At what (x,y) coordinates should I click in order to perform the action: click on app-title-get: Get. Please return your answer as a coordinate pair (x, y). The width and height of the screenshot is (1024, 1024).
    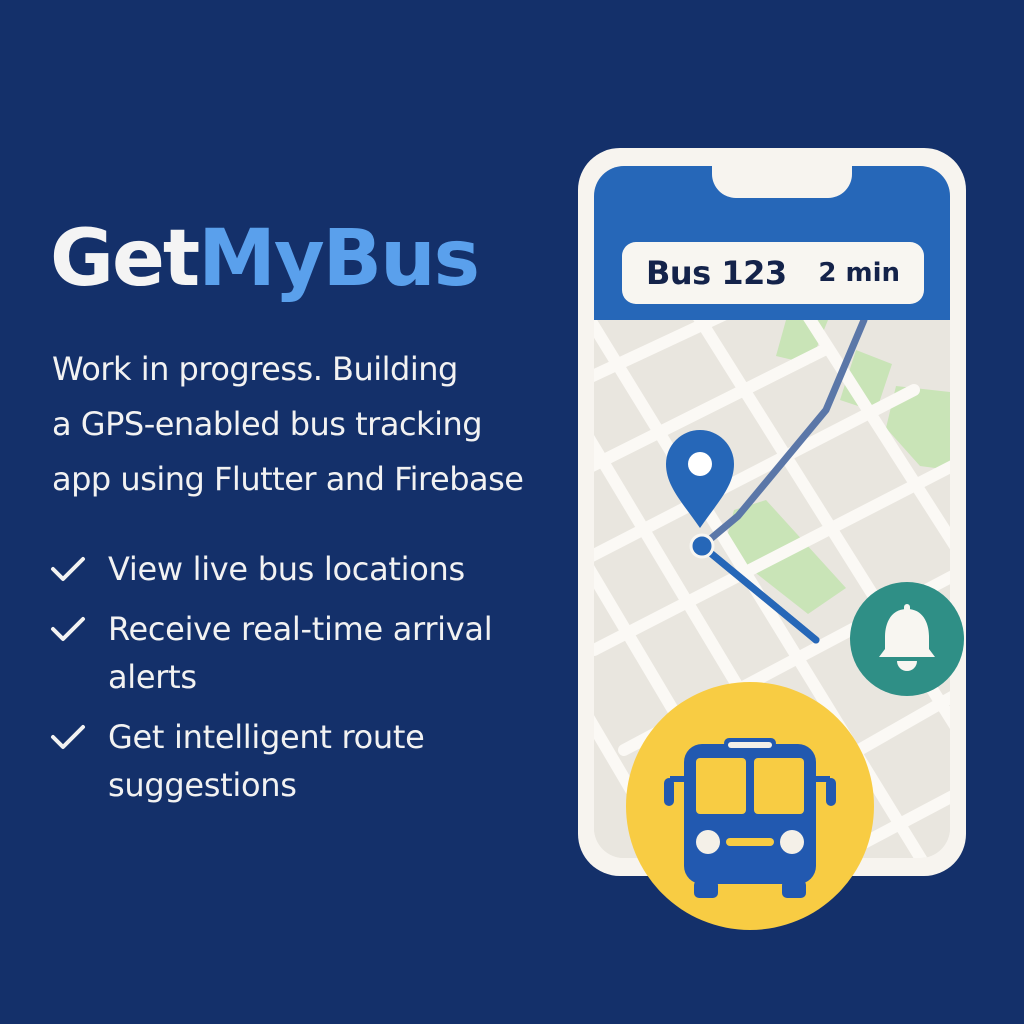
    Looking at the image, I should click on (125, 259).